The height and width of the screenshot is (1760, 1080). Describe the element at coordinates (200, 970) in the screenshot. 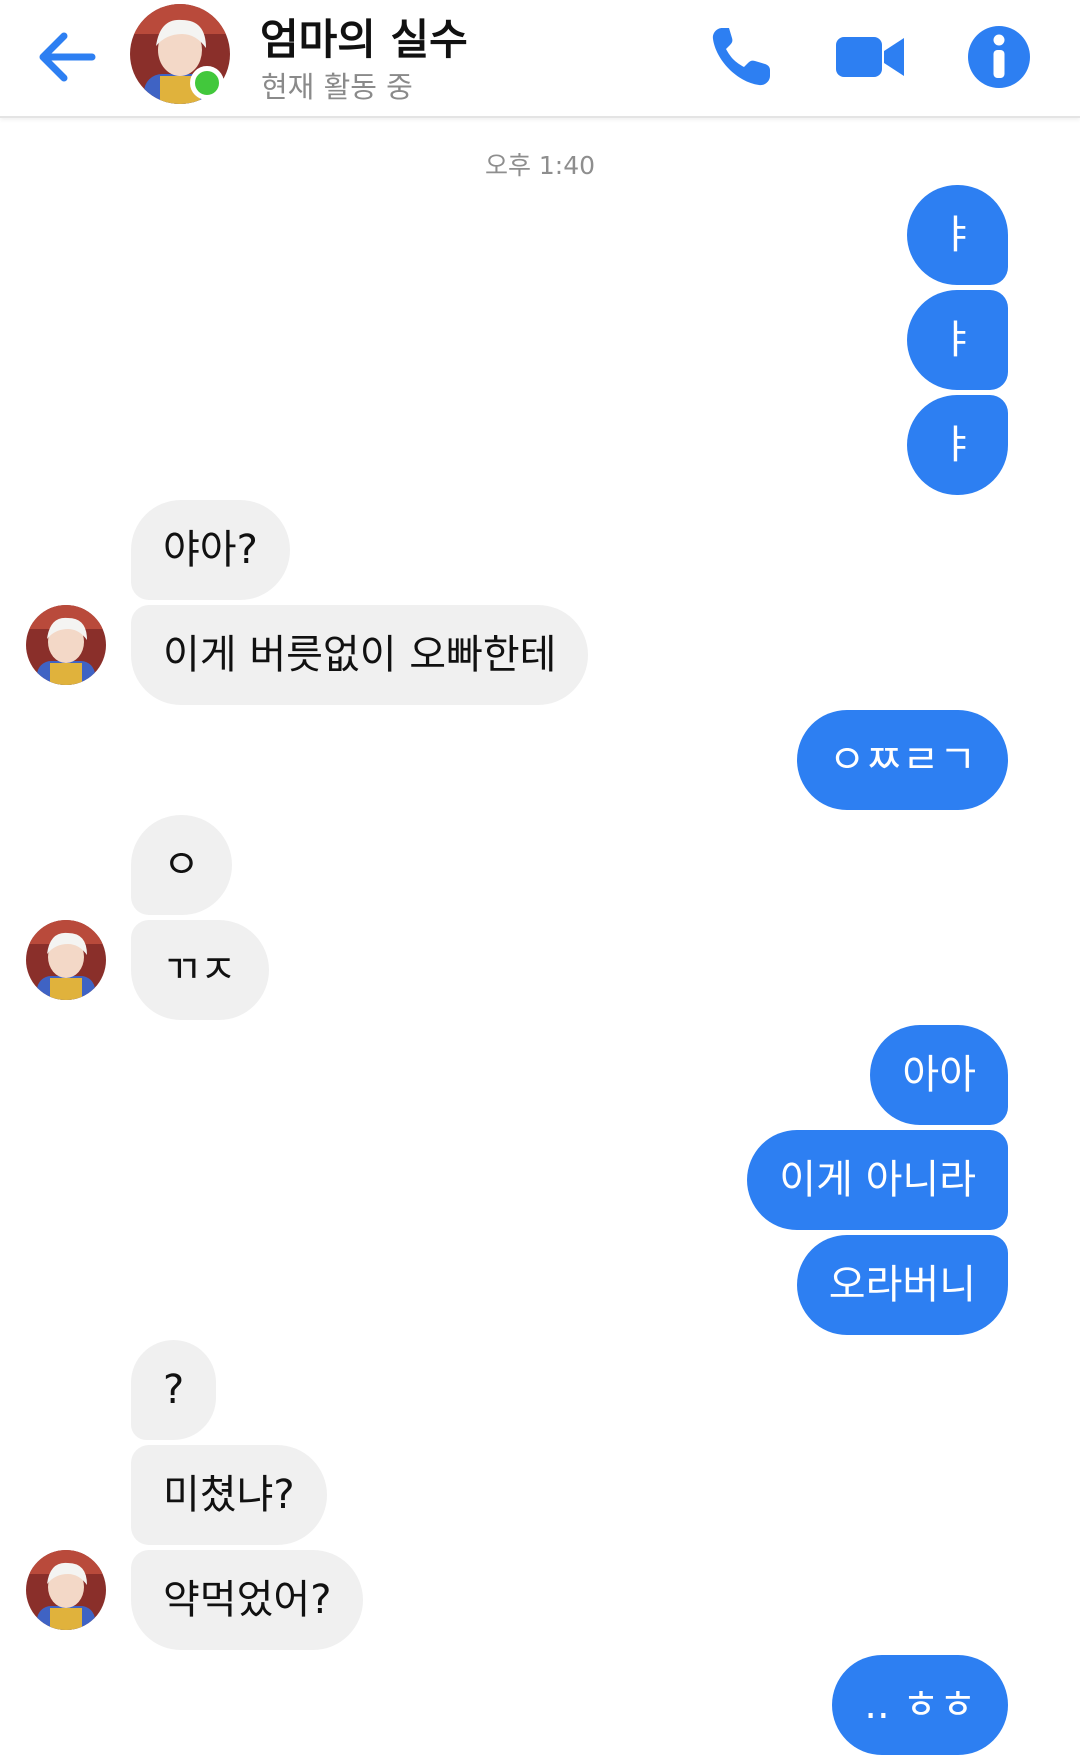

I see `message-bubble-received: ㄲㅈ` at that location.